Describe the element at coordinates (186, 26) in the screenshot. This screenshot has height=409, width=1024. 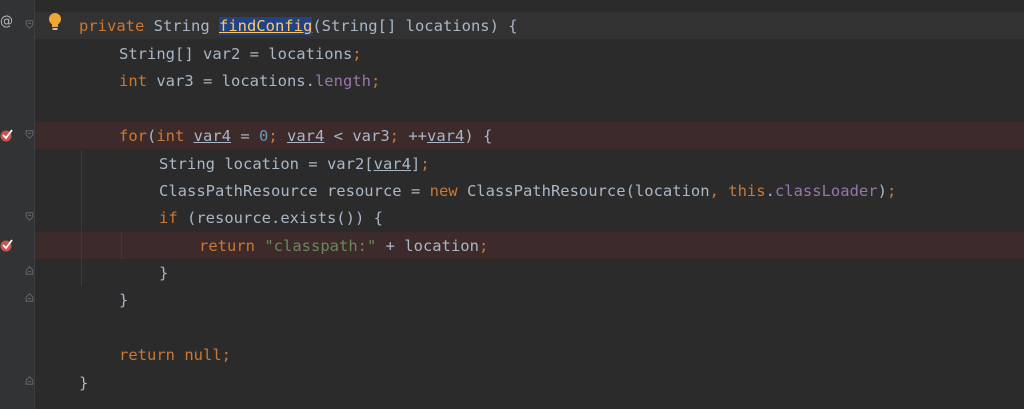
I see `code-token: String` at that location.